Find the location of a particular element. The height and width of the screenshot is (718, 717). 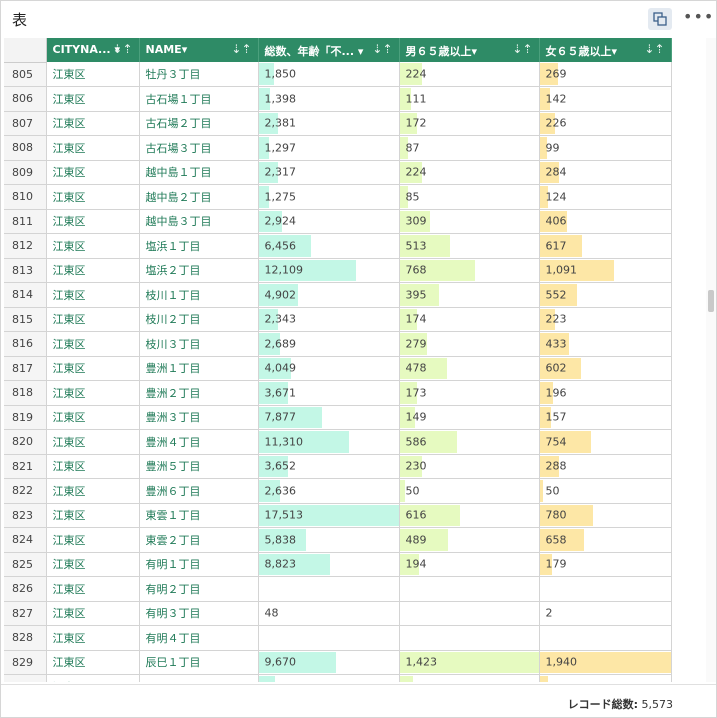

row-number-cell: 814 is located at coordinates (25, 295).